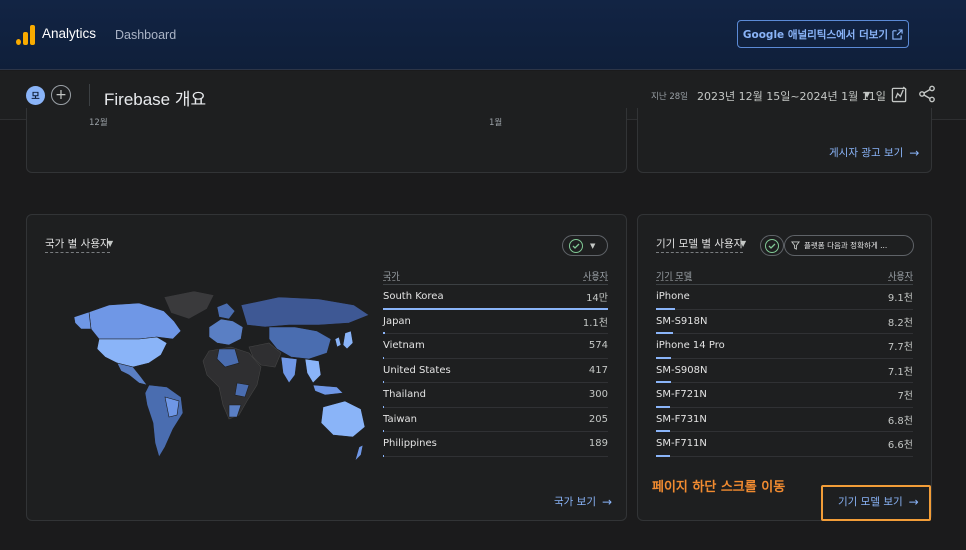  I want to click on app-name: Analytics, so click(69, 33).